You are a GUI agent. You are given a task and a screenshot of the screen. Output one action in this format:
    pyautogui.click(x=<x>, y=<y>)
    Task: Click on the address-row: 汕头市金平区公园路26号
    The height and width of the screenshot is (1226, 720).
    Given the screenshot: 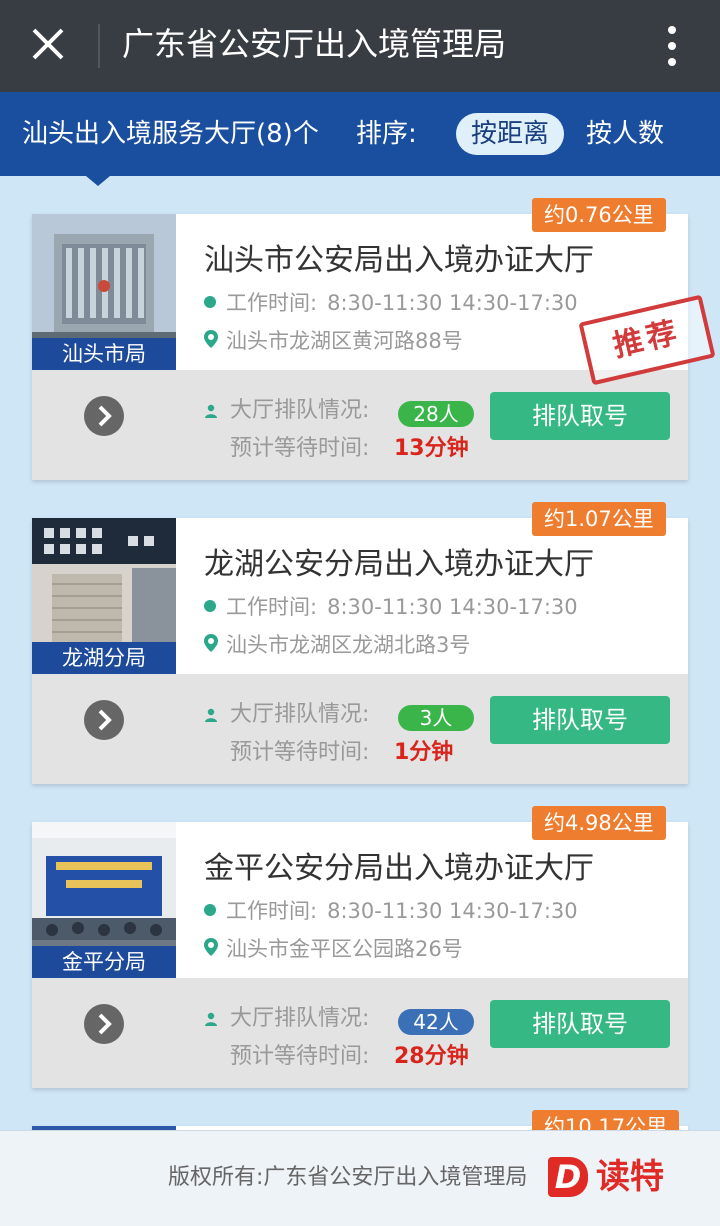 What is the action you would take?
    pyautogui.click(x=333, y=949)
    